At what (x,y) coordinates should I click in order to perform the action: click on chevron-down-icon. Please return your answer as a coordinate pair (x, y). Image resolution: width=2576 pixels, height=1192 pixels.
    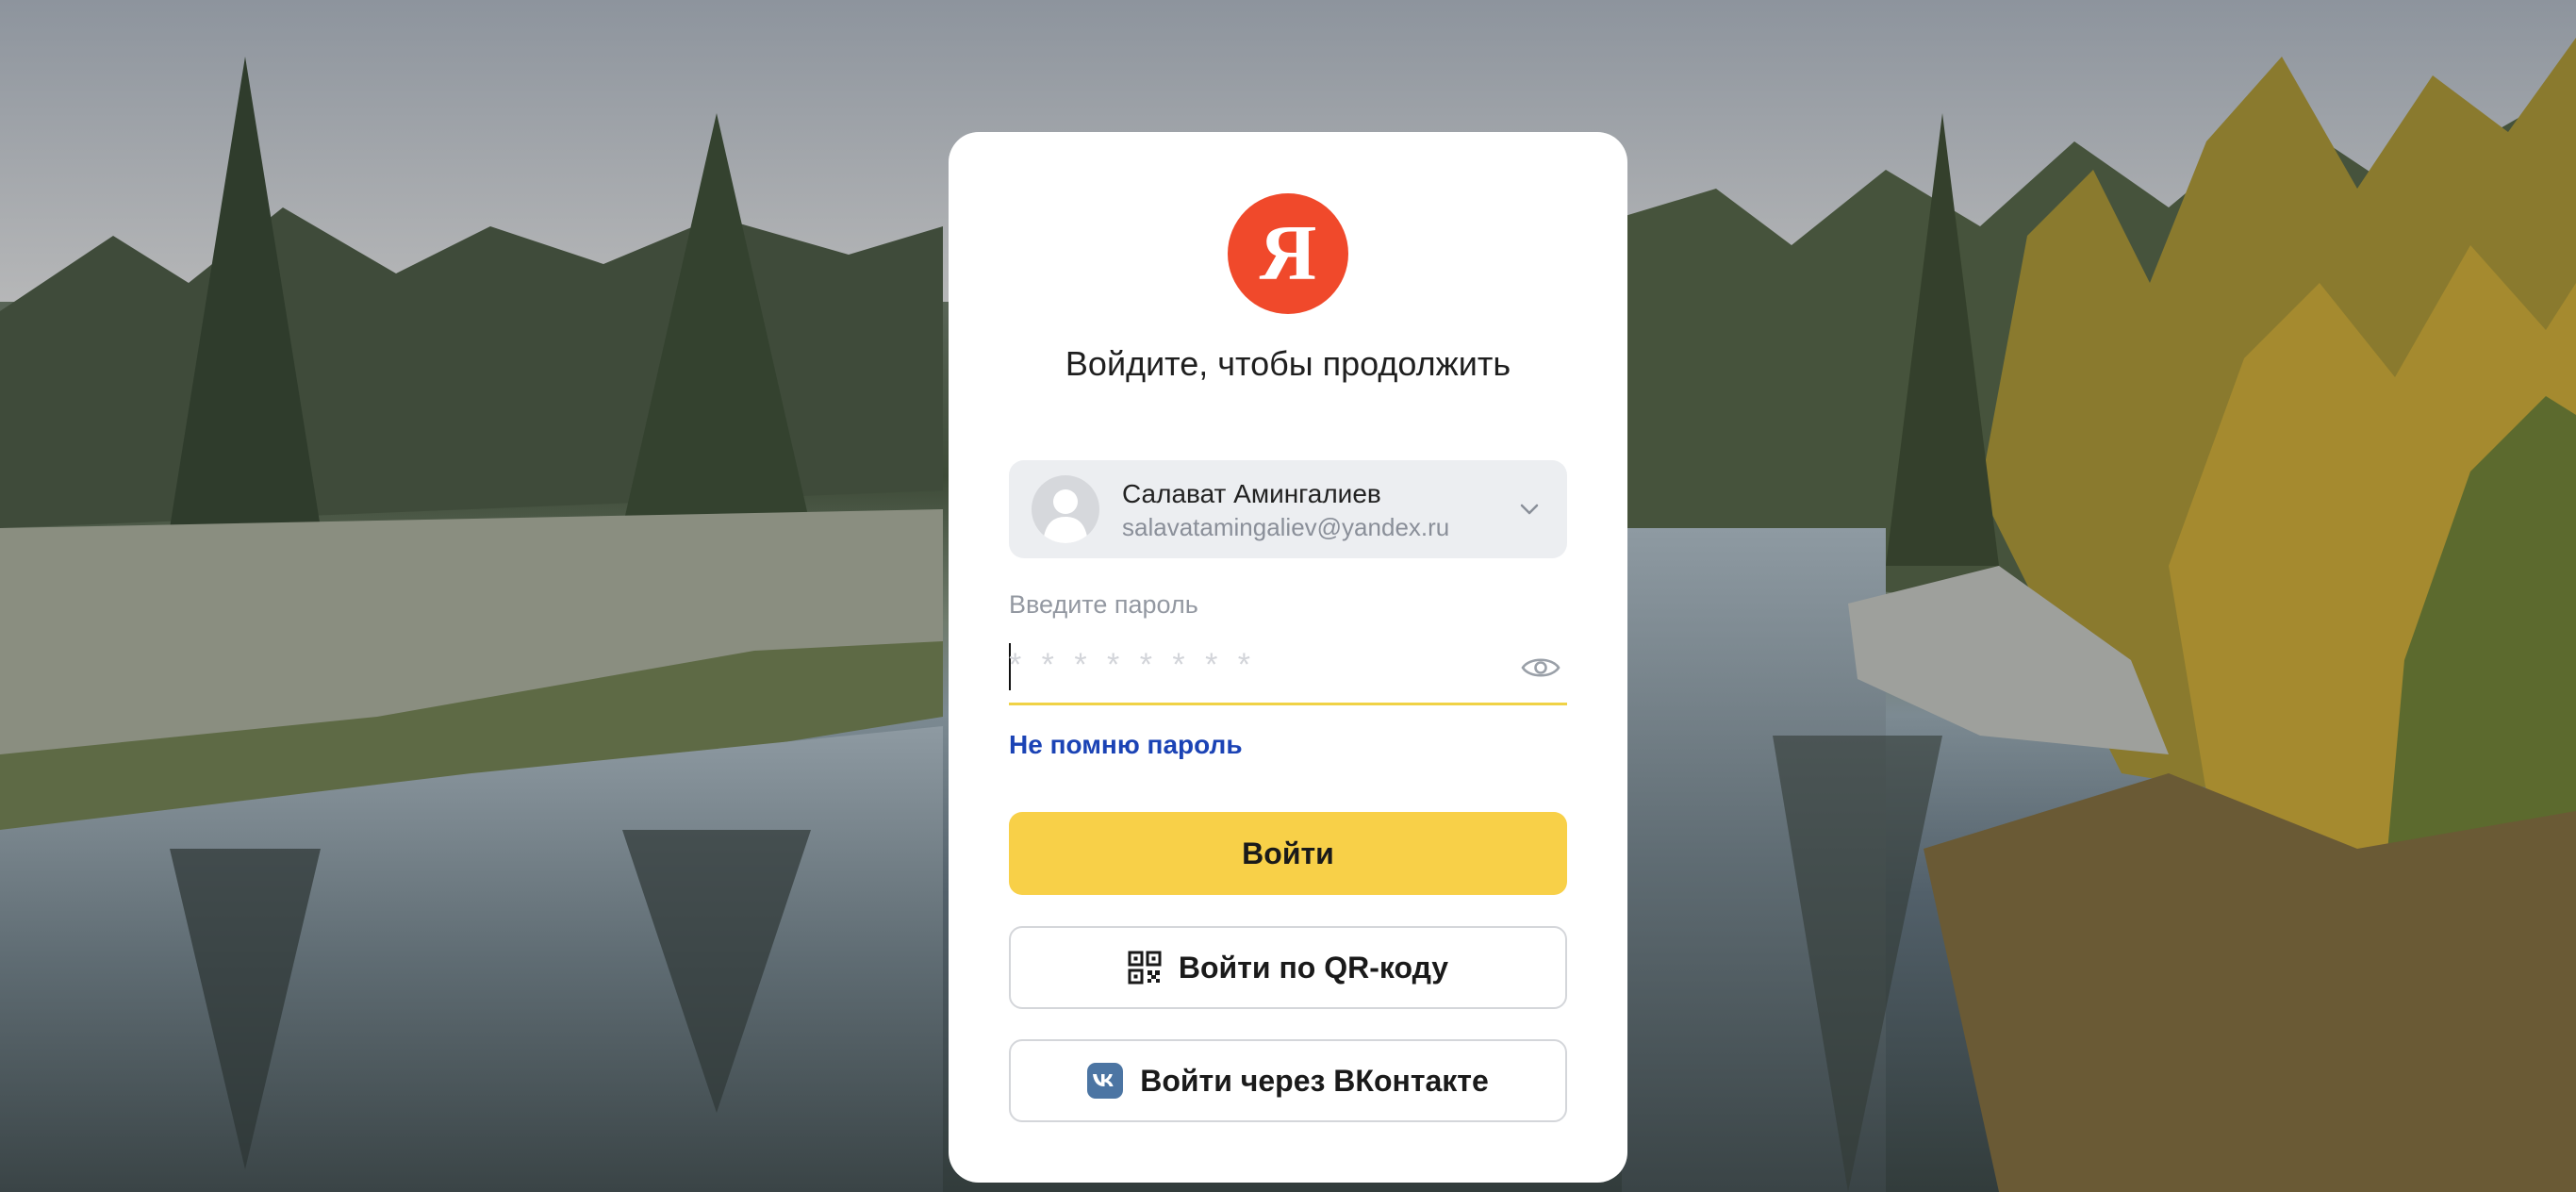
    Looking at the image, I should click on (1529, 509).